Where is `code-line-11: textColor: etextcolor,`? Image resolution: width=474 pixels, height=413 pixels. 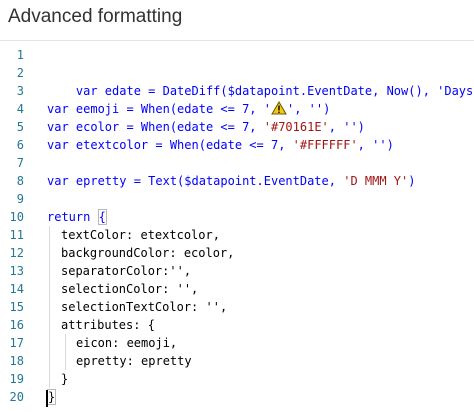
code-line-11: textColor: etextcolor, is located at coordinates (140, 235).